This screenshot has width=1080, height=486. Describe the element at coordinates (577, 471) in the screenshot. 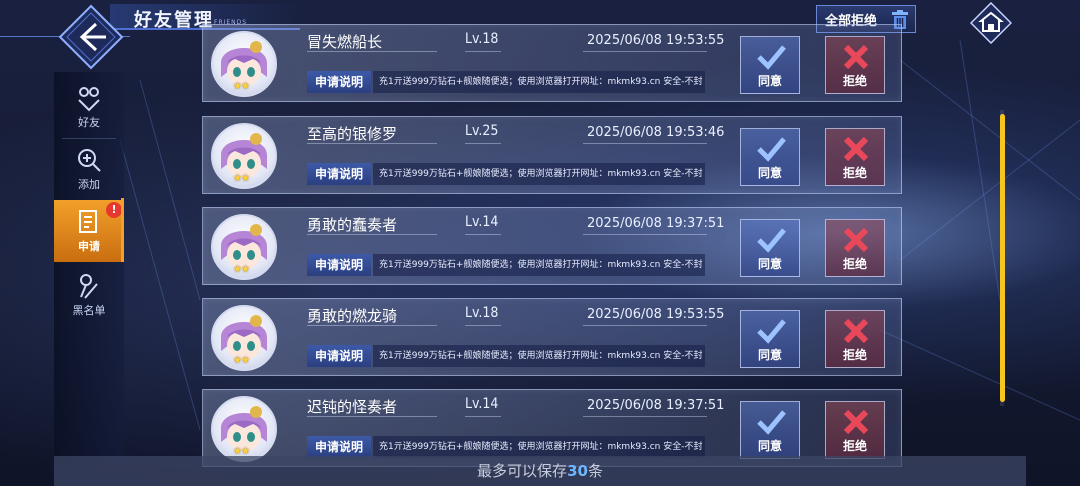

I see `footer-count: 30` at that location.